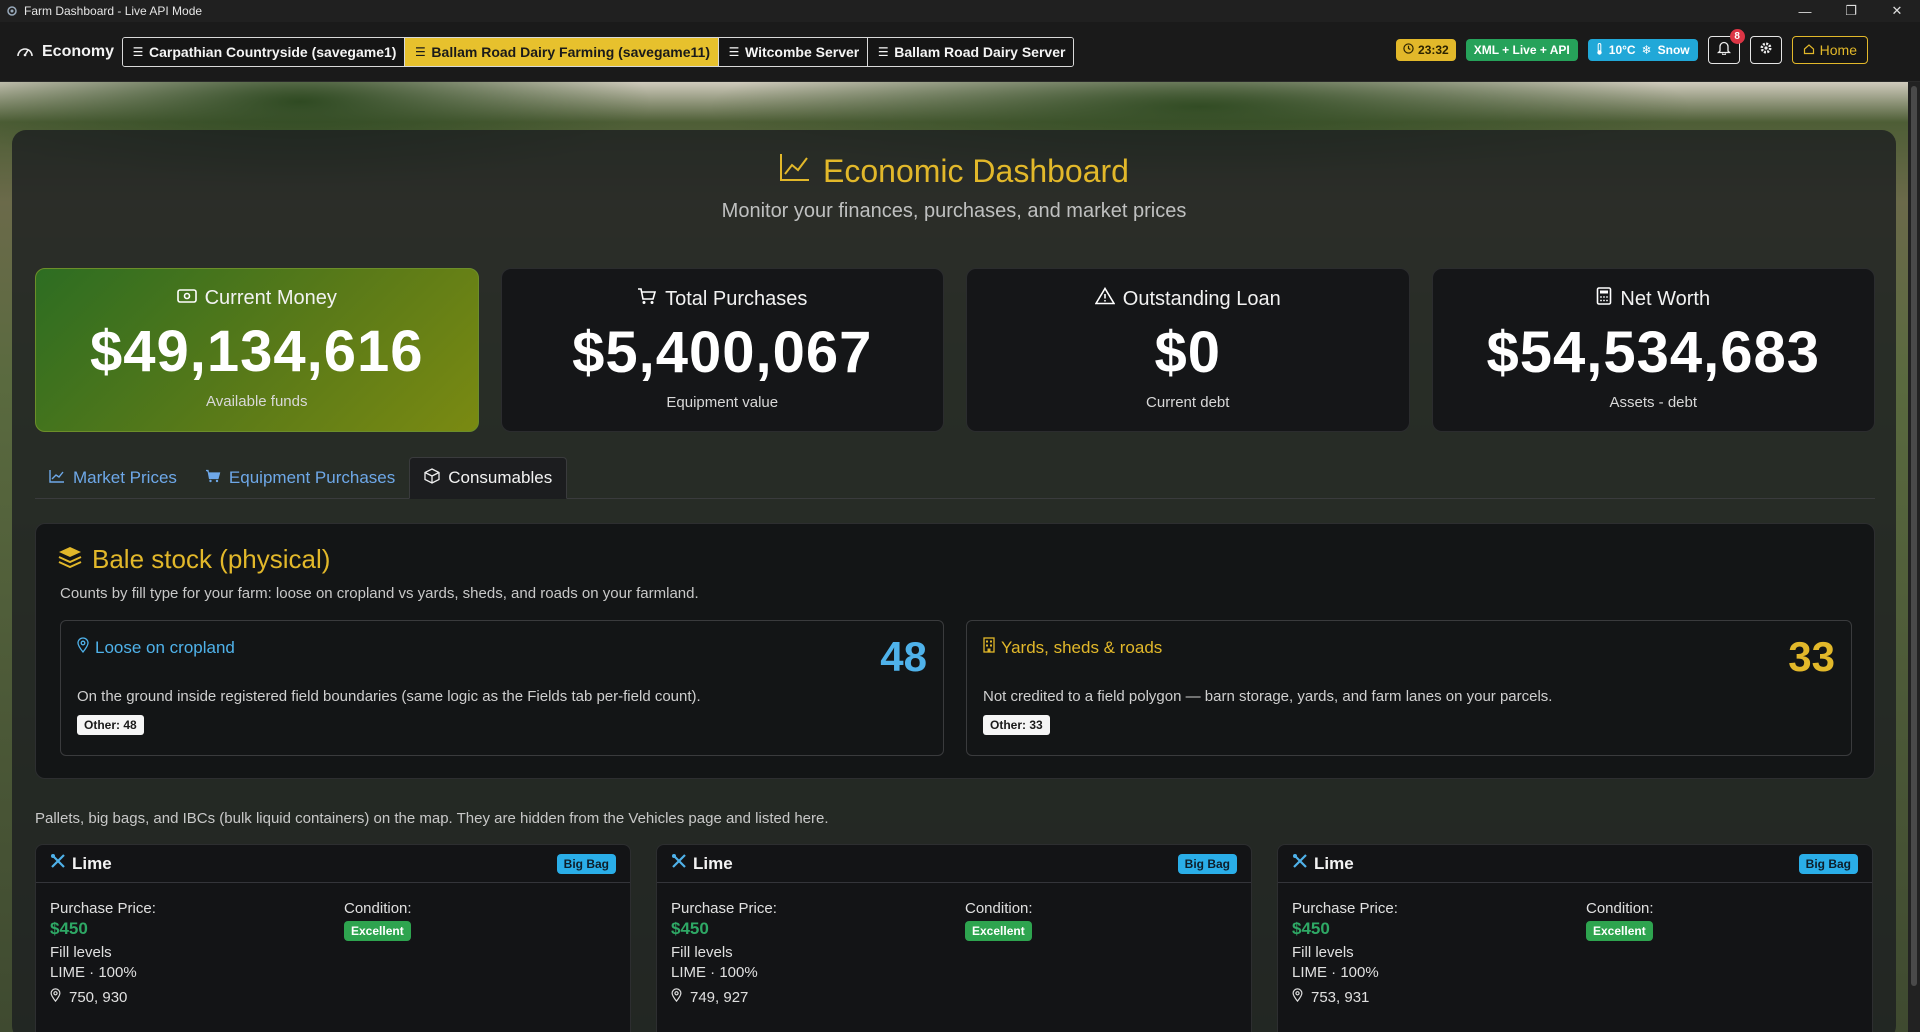  Describe the element at coordinates (1604, 299) in the screenshot. I see `calculator-icon` at that location.